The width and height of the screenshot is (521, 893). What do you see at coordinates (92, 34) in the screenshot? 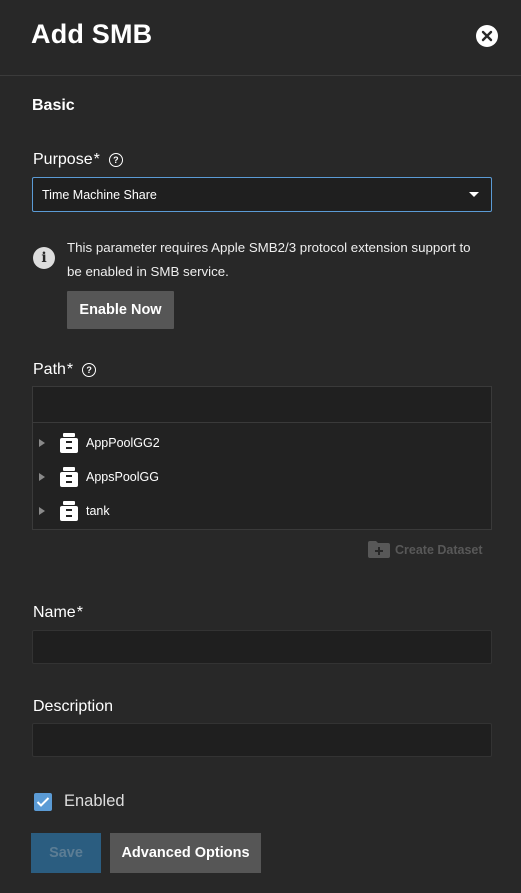
I see `dialog-title: Add SMB` at bounding box center [92, 34].